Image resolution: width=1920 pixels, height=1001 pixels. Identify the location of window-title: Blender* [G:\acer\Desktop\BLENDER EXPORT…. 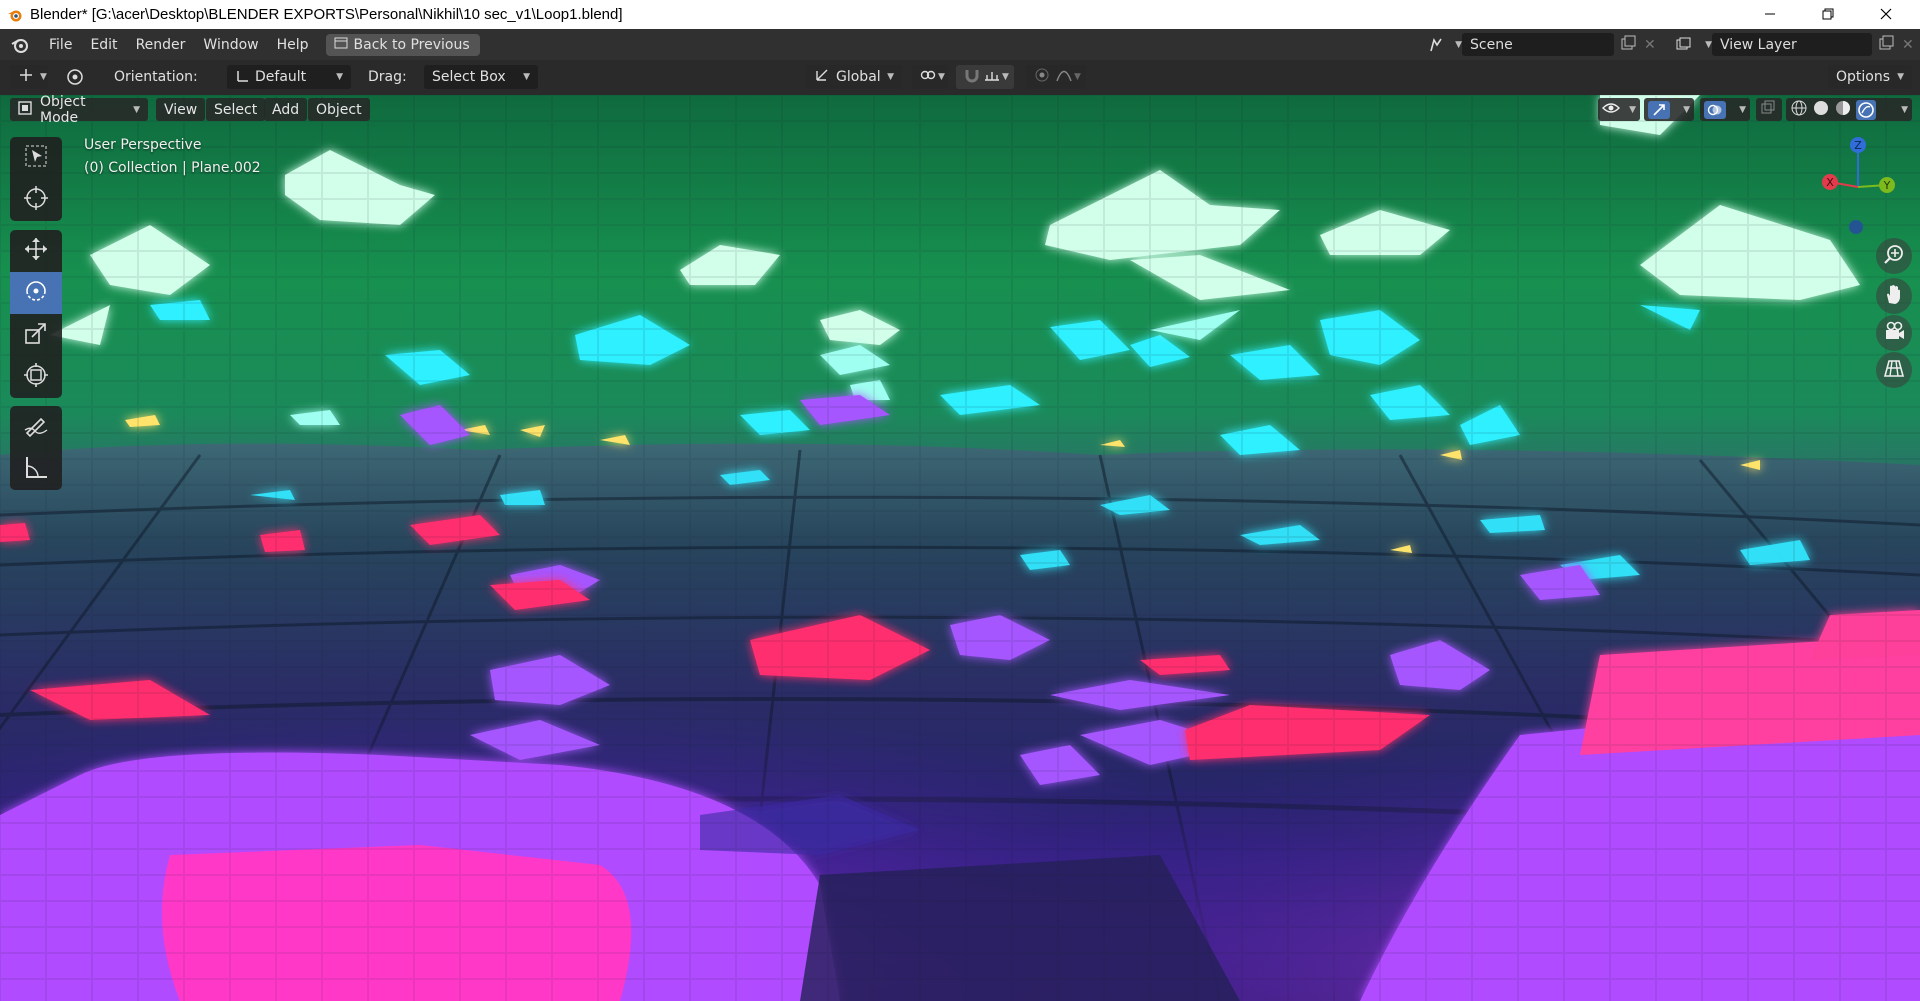
(326, 14).